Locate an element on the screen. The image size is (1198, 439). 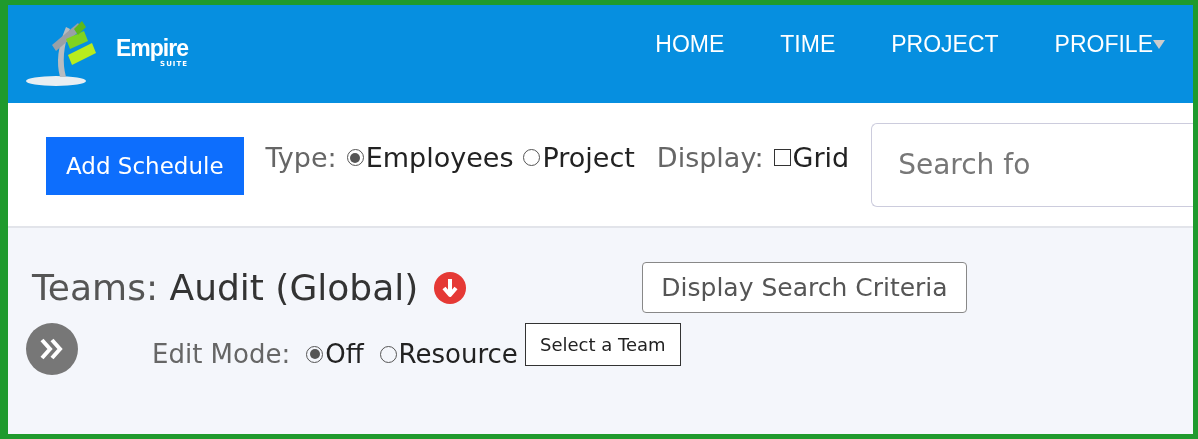
checkbox is located at coordinates (782, 157).